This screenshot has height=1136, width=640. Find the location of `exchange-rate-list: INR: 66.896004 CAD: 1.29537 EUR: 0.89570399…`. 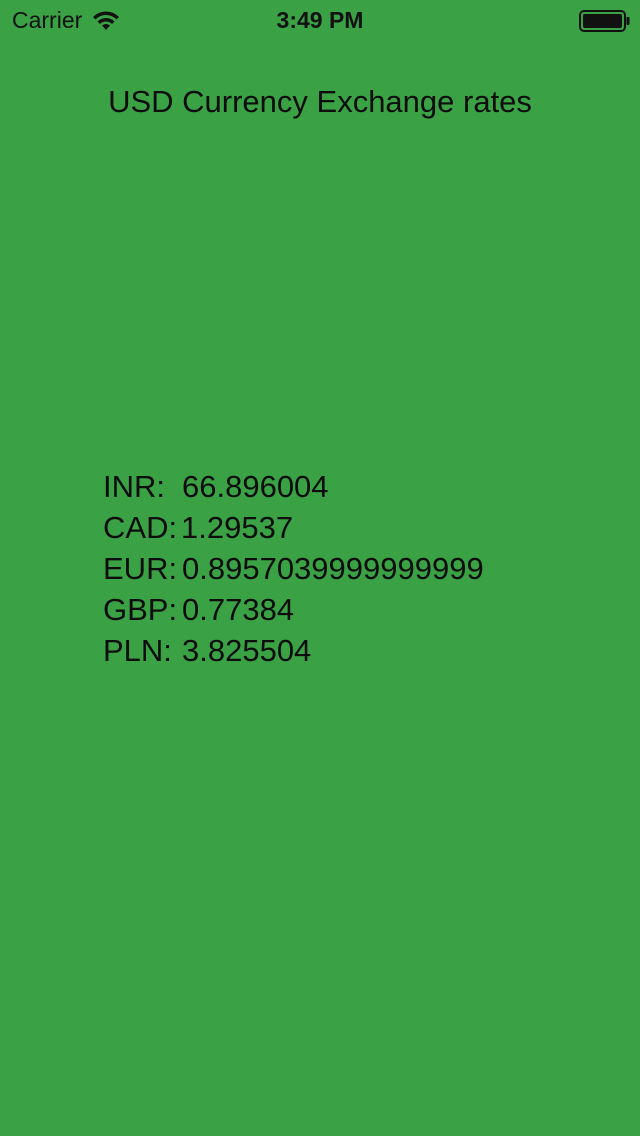

exchange-rate-list: INR: 66.896004 CAD: 1.29537 EUR: 0.89570399… is located at coordinates (353, 568).